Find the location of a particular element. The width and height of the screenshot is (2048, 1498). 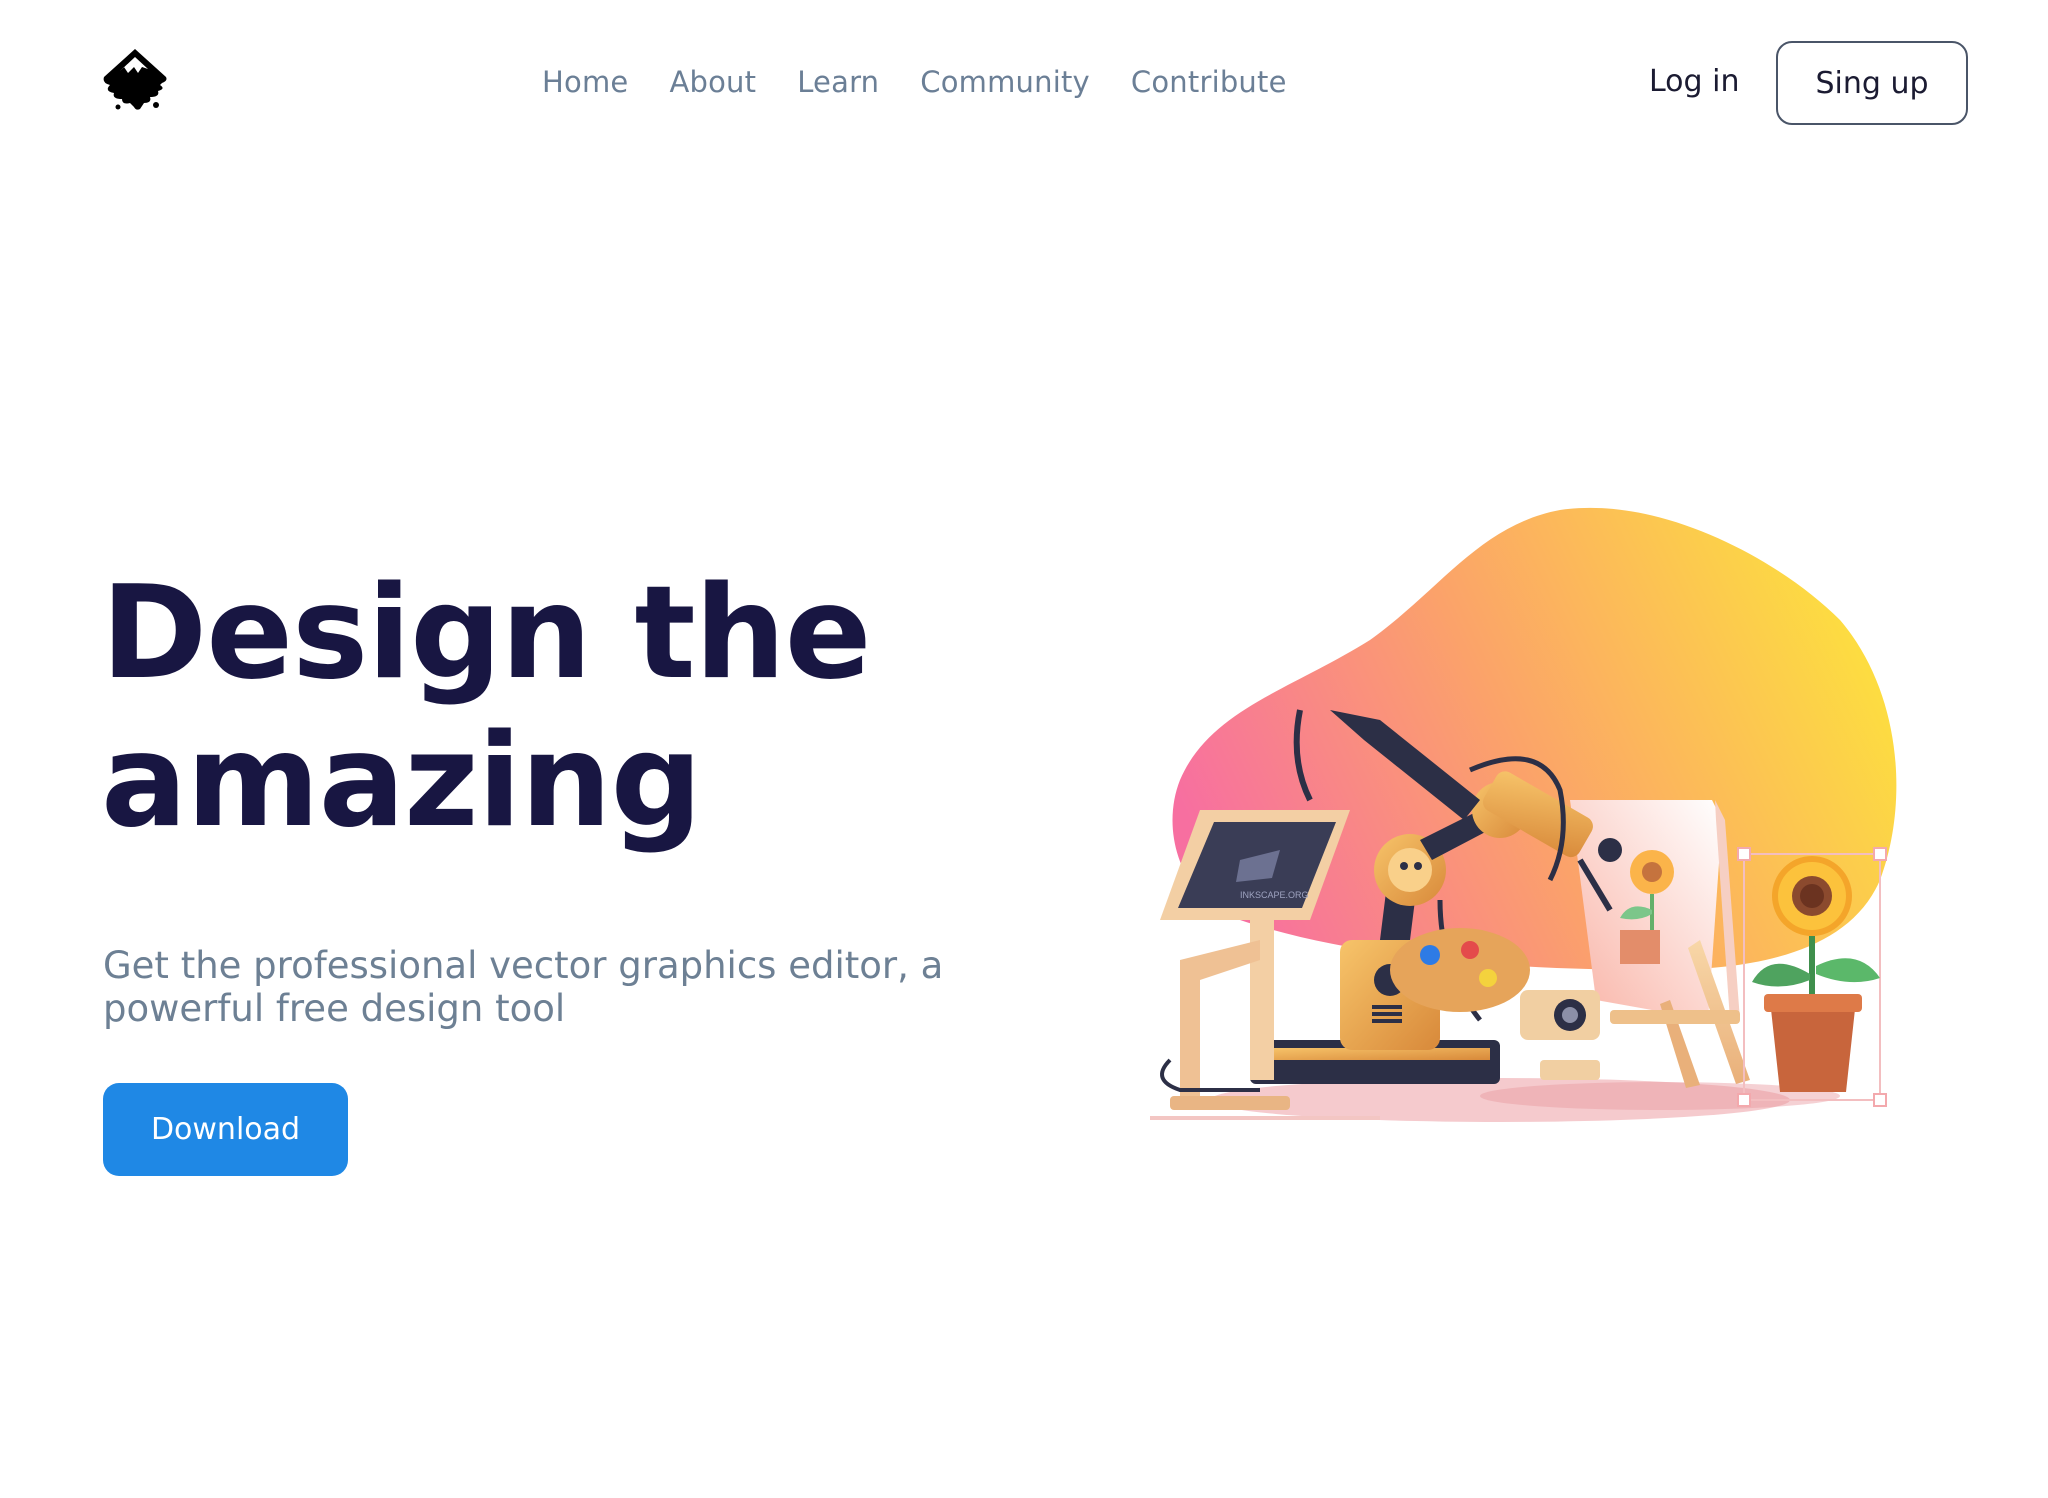

nav-about-link: About is located at coordinates (712, 82).